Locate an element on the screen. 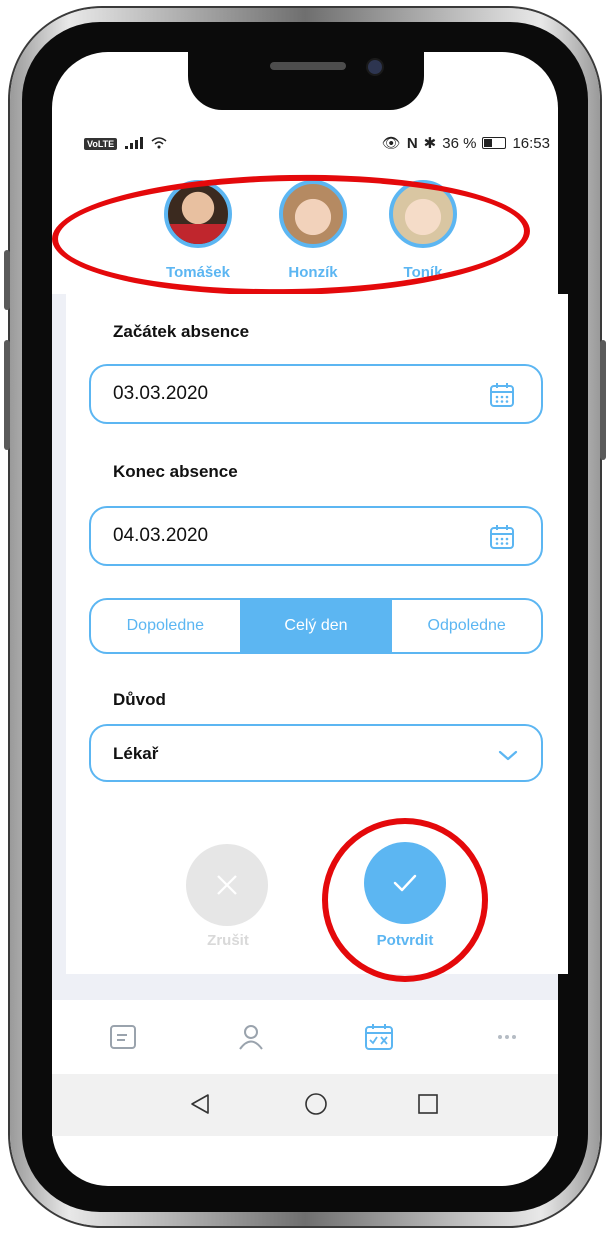 The image size is (610, 1234). person-icon is located at coordinates (251, 1037).